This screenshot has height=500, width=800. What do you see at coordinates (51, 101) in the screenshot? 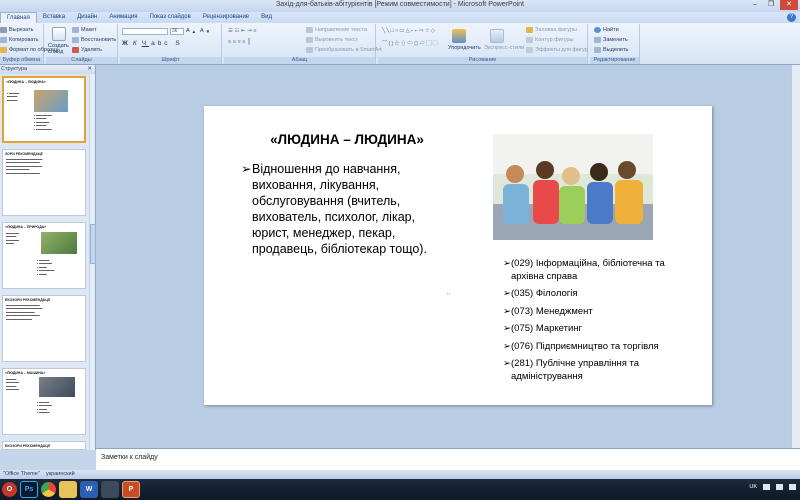
I see `thumbnail-image` at bounding box center [51, 101].